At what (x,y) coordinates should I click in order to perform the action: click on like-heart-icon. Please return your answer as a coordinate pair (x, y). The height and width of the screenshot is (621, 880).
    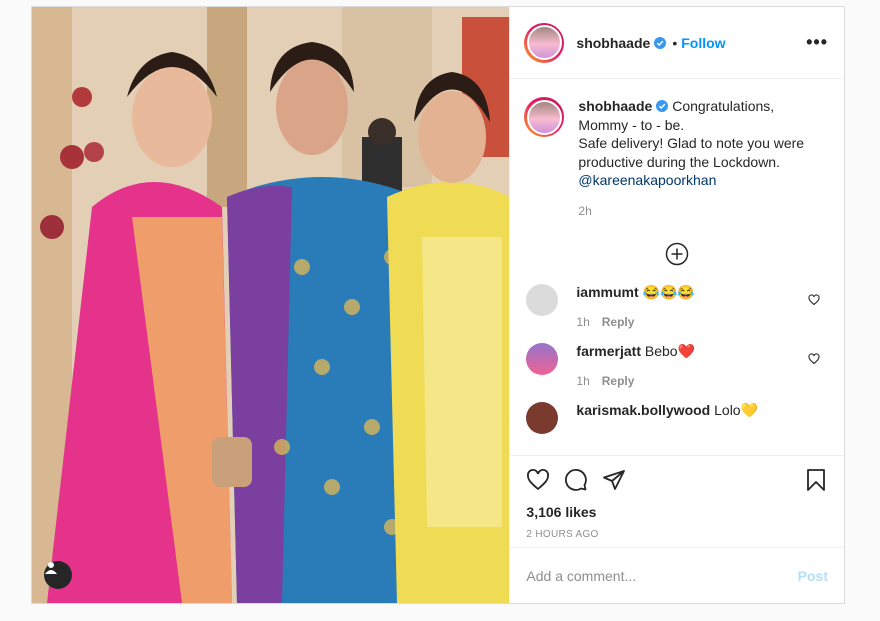
    Looking at the image, I should click on (538, 480).